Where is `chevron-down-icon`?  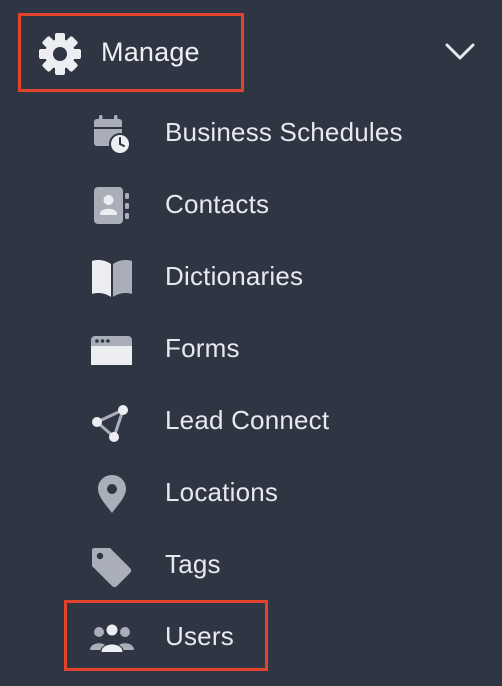
chevron-down-icon is located at coordinates (460, 51).